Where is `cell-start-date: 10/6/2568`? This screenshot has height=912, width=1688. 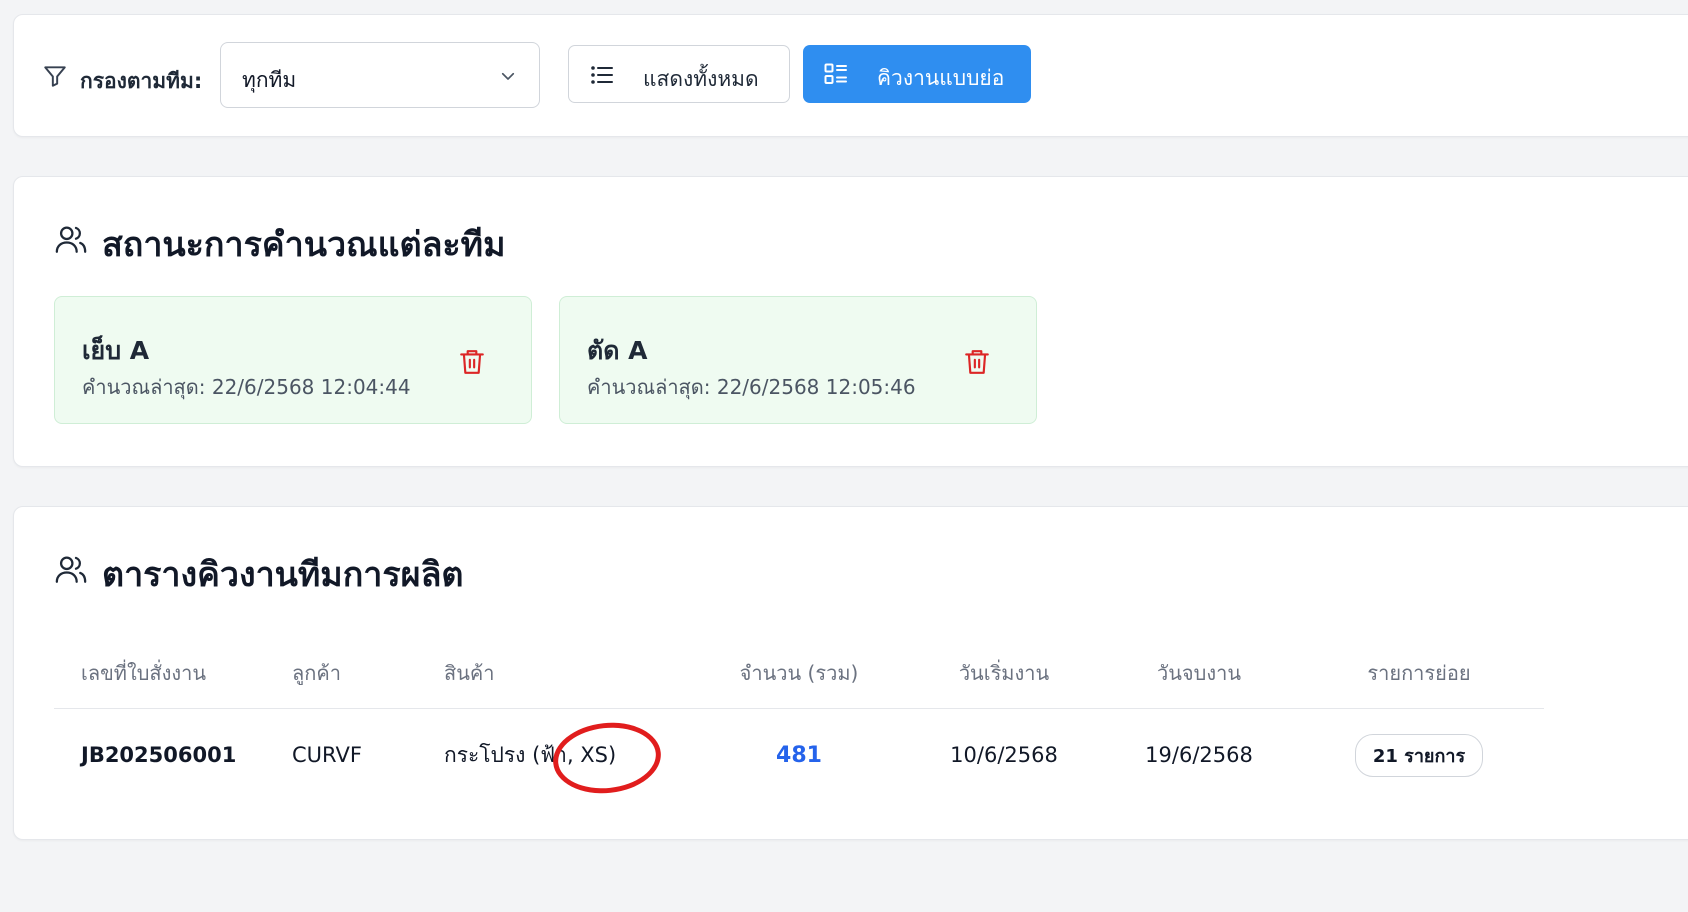
cell-start-date: 10/6/2568 is located at coordinates (1004, 755).